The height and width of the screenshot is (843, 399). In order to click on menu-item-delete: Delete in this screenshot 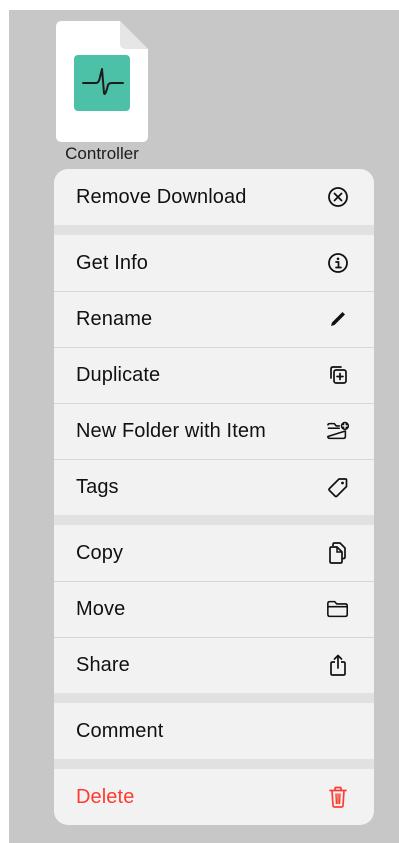, I will do `click(214, 797)`.